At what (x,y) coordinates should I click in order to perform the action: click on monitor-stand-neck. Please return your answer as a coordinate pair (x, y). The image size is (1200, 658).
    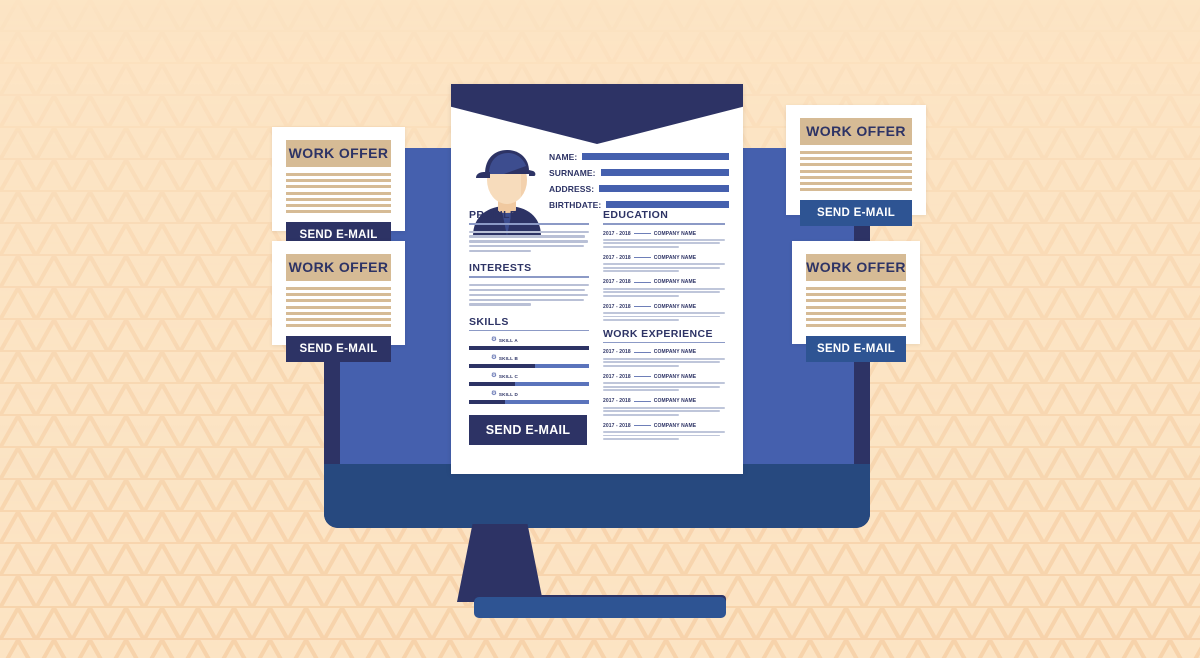
    Looking at the image, I should click on (500, 563).